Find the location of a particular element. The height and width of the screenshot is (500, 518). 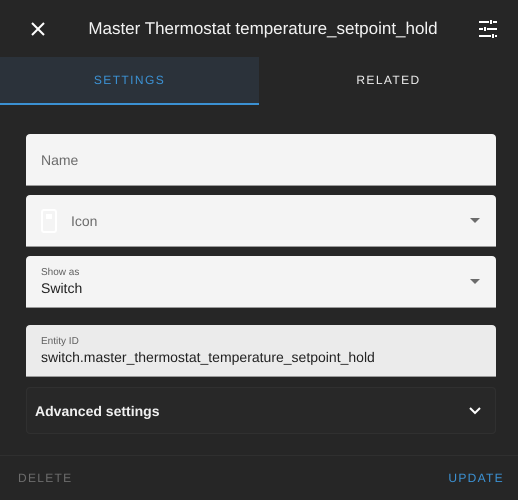

chevron-icon is located at coordinates (475, 410).